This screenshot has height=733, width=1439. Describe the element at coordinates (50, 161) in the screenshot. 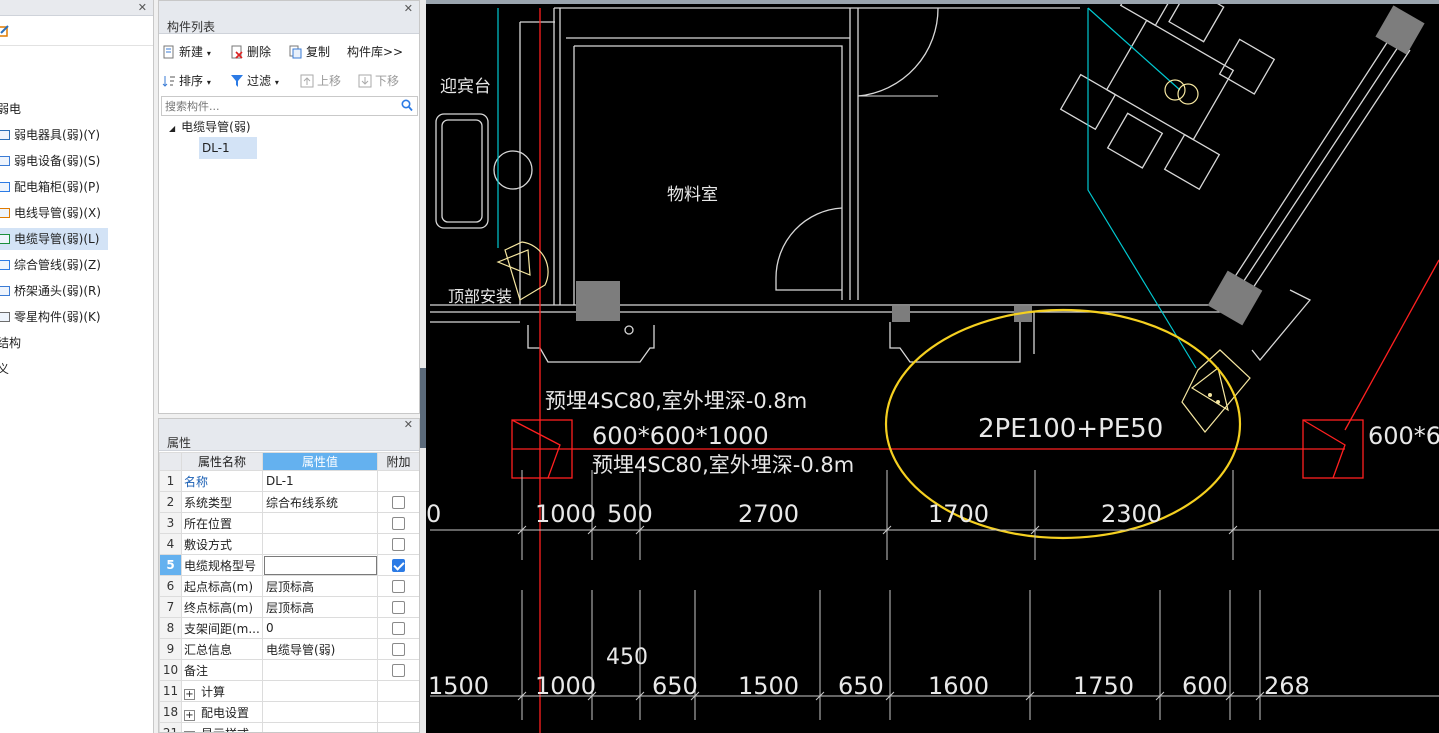

I see `tree-item: 弱电设备(弱)(S)` at that location.